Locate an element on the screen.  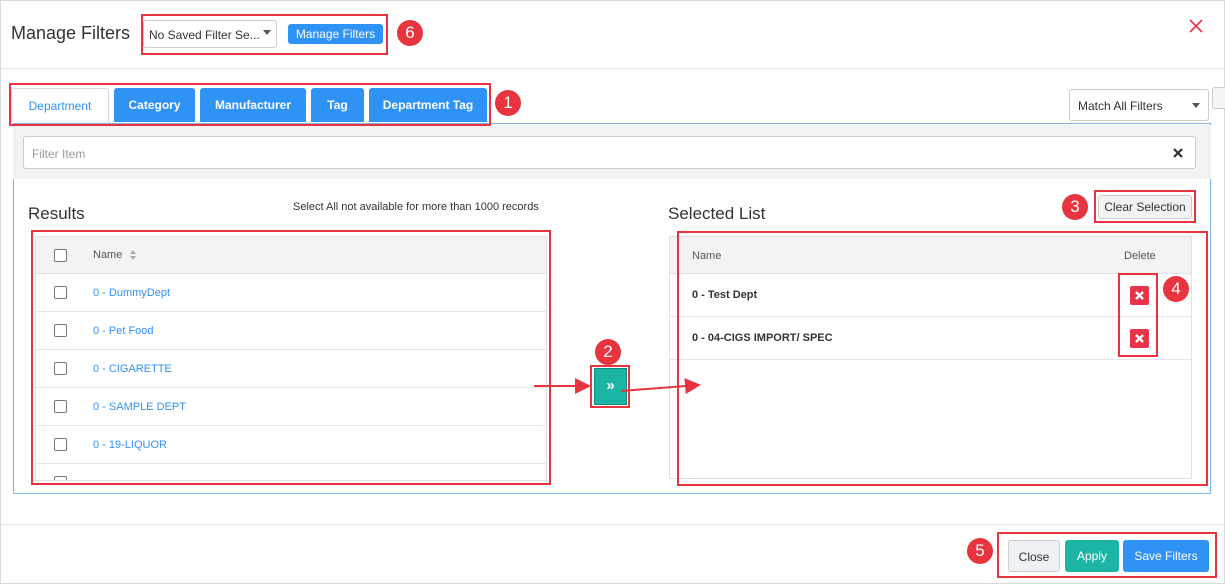
match-filters-select: Match All Filters is located at coordinates (1139, 105).